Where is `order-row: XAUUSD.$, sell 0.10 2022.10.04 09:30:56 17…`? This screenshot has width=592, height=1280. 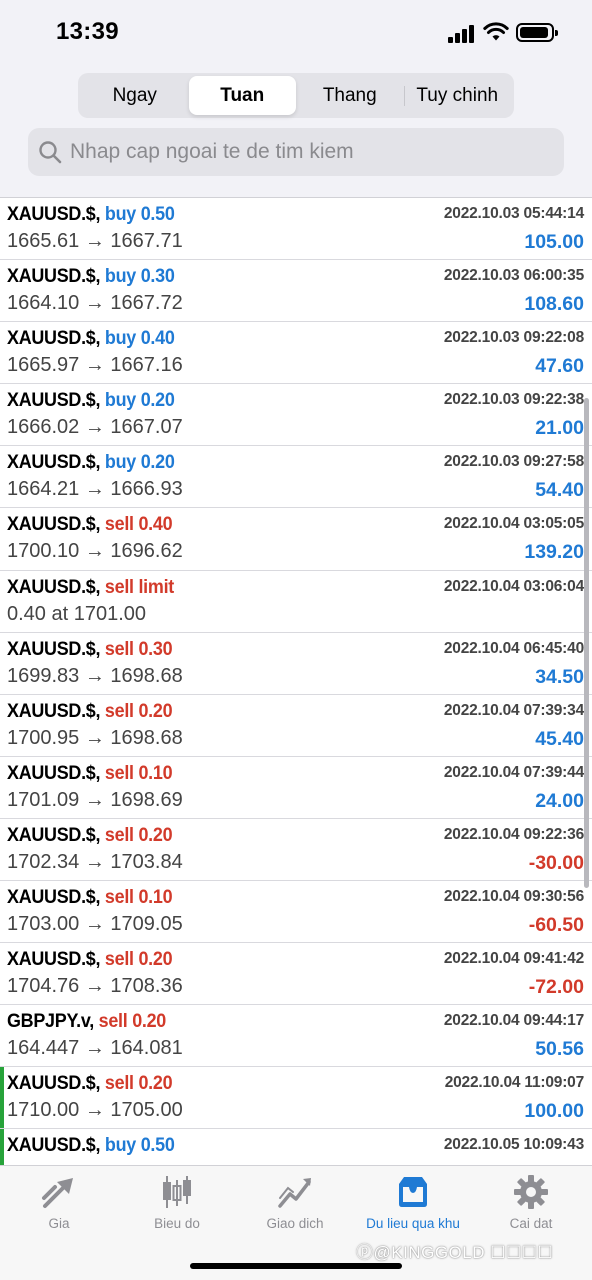 order-row: XAUUSD.$, sell 0.10 2022.10.04 09:30:56 17… is located at coordinates (296, 912).